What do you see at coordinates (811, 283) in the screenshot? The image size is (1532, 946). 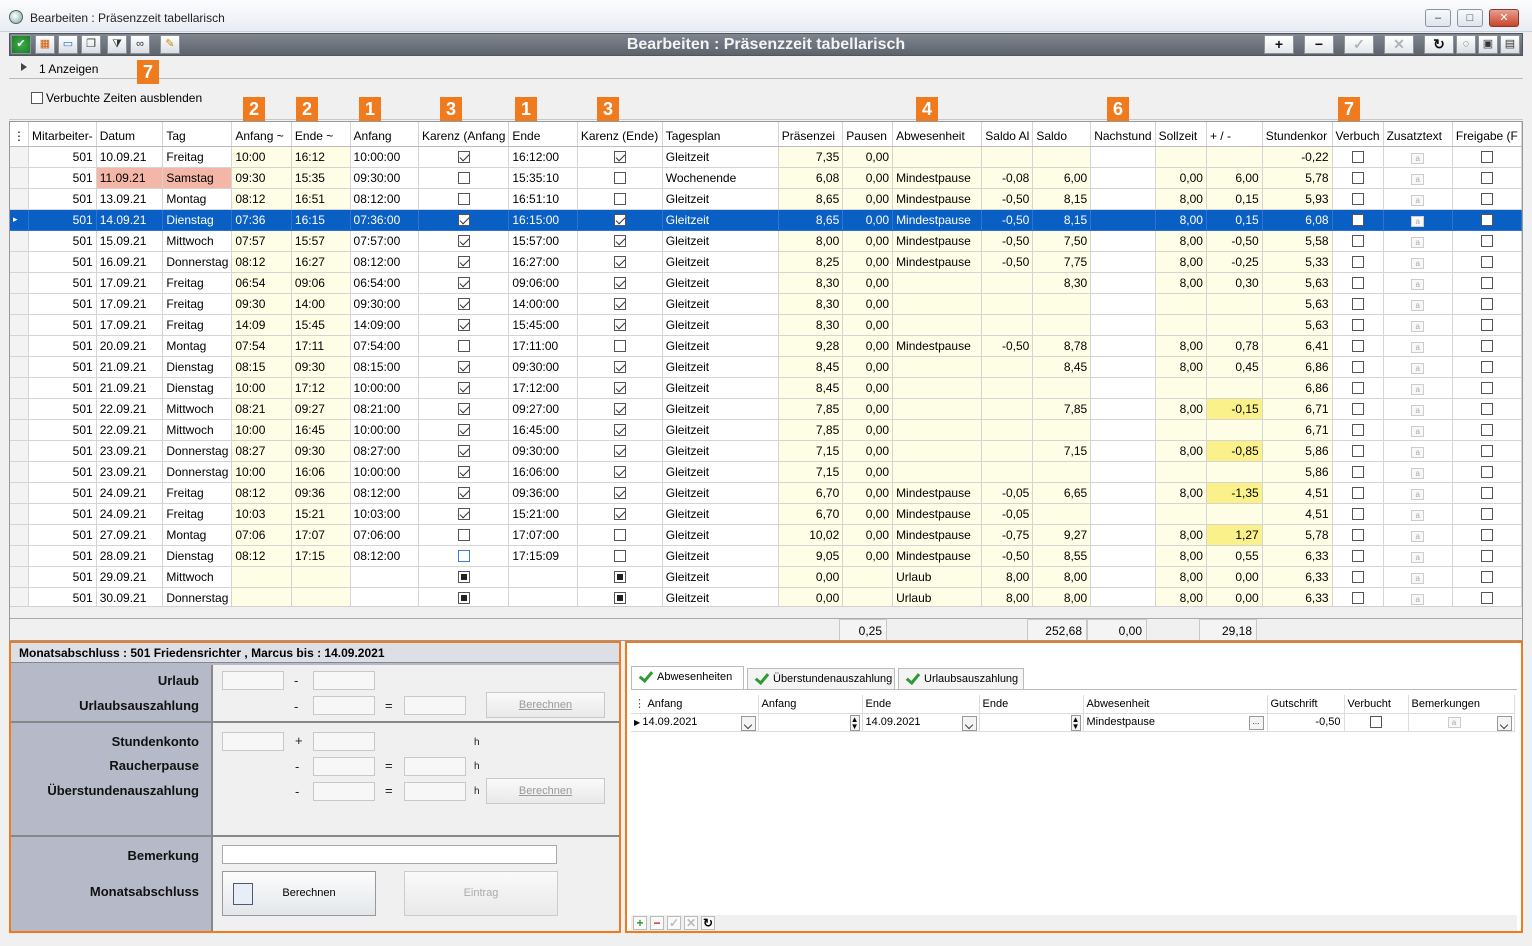 I see `cell-praes: 8,30` at bounding box center [811, 283].